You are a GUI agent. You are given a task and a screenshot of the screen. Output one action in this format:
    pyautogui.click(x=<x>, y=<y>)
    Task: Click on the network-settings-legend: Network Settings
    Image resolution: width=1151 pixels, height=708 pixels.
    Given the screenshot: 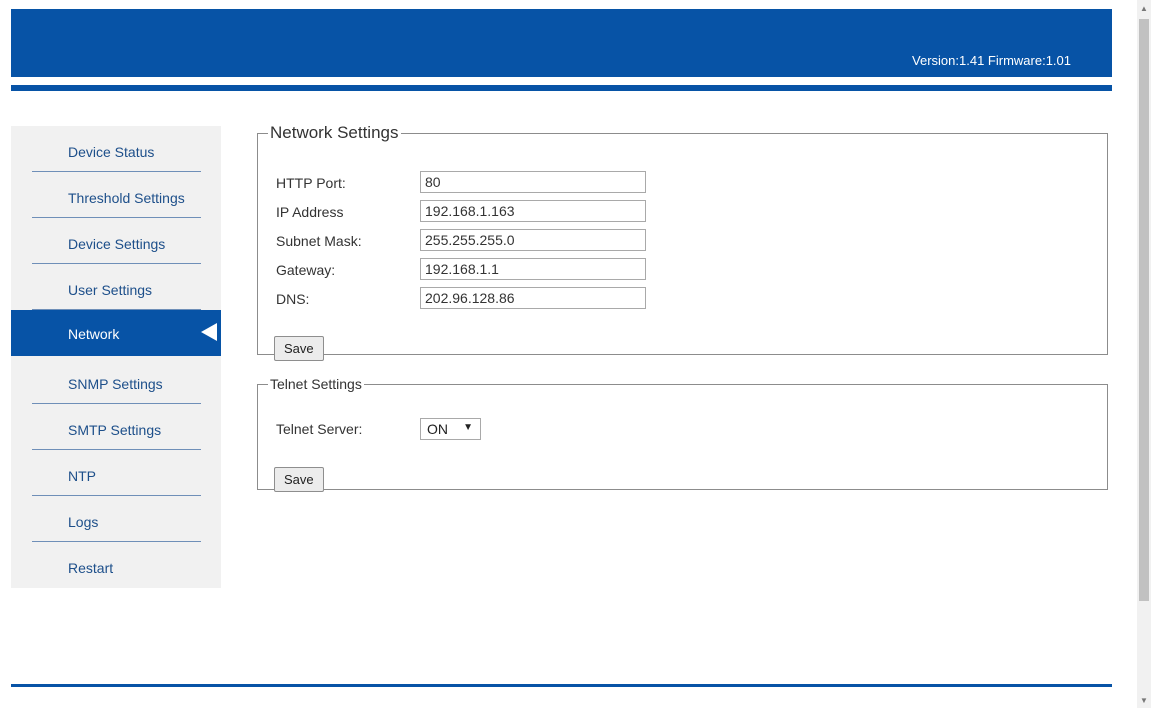 What is the action you would take?
    pyautogui.click(x=334, y=132)
    